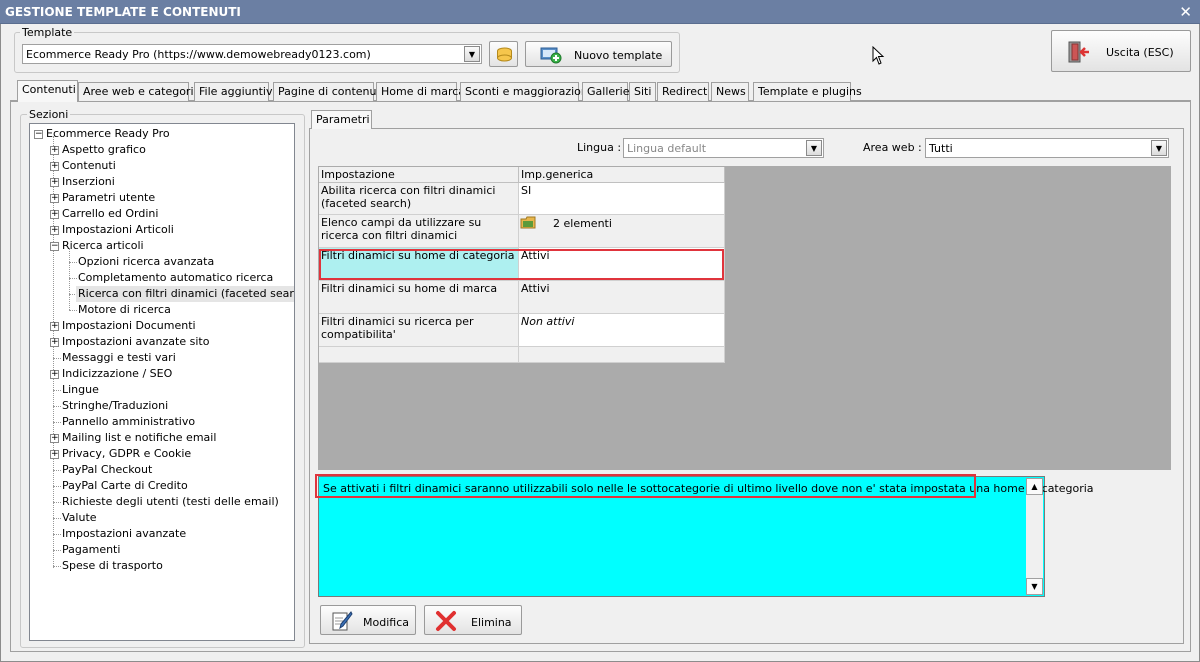  I want to click on area-web-select: Tutti ▼, so click(1047, 148).